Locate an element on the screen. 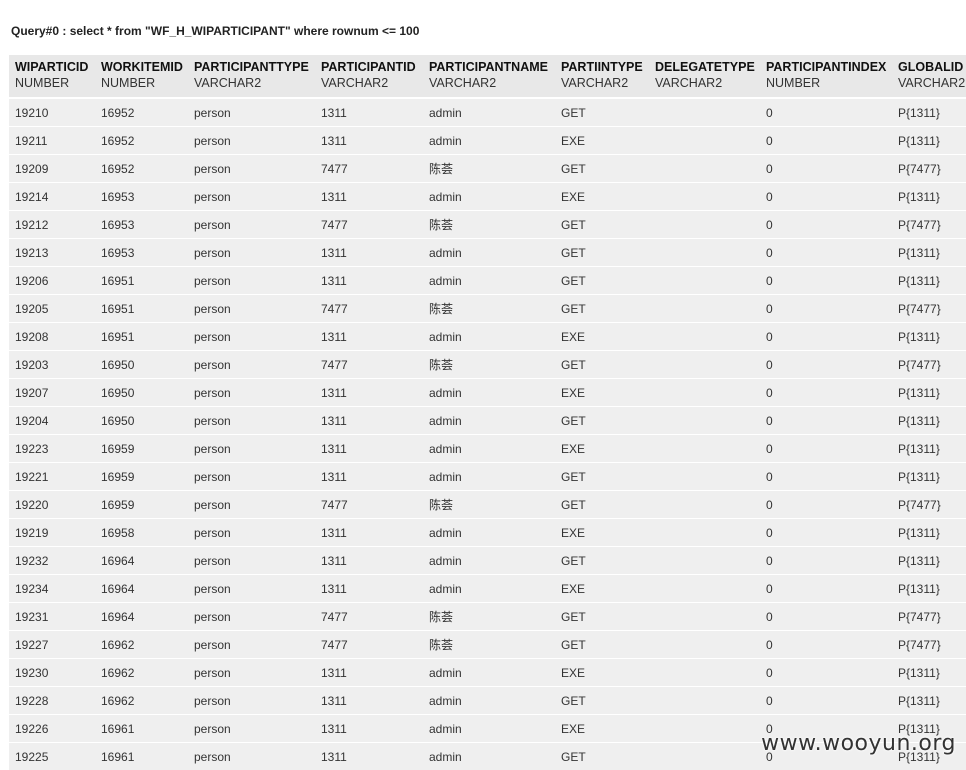 The height and width of the screenshot is (770, 966). column-name: PARTICIPANTTYPE is located at coordinates (251, 67).